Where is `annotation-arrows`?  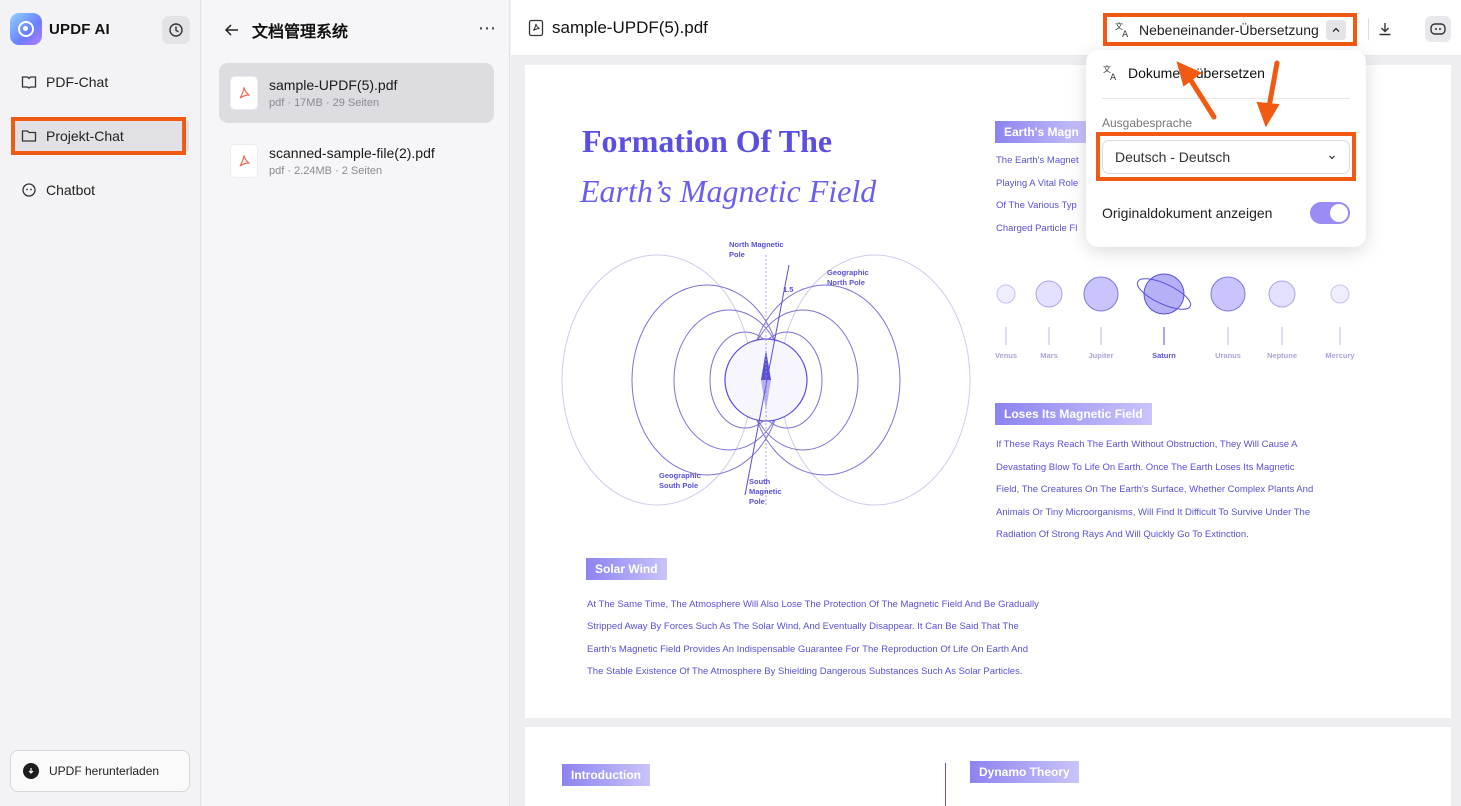
annotation-arrows is located at coordinates (1228, 94).